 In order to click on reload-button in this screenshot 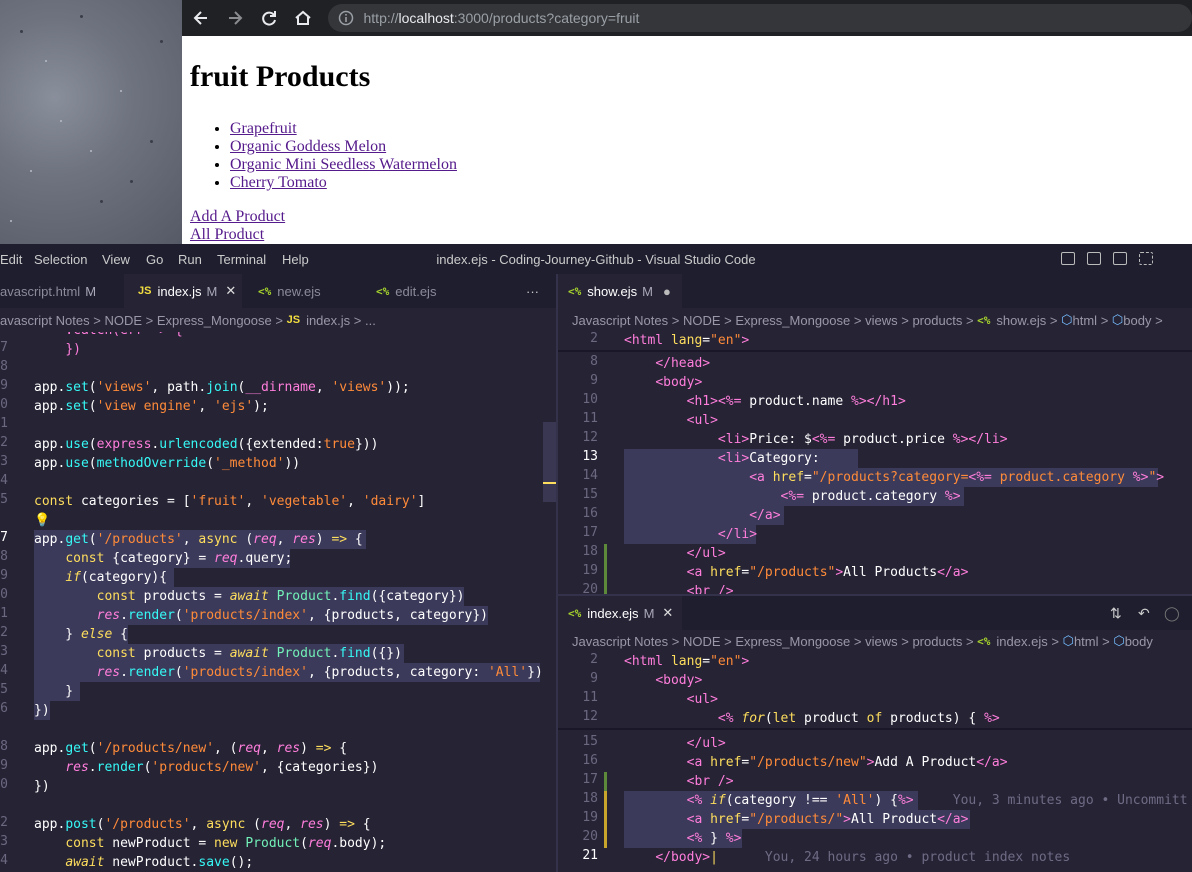, I will do `click(269, 18)`.